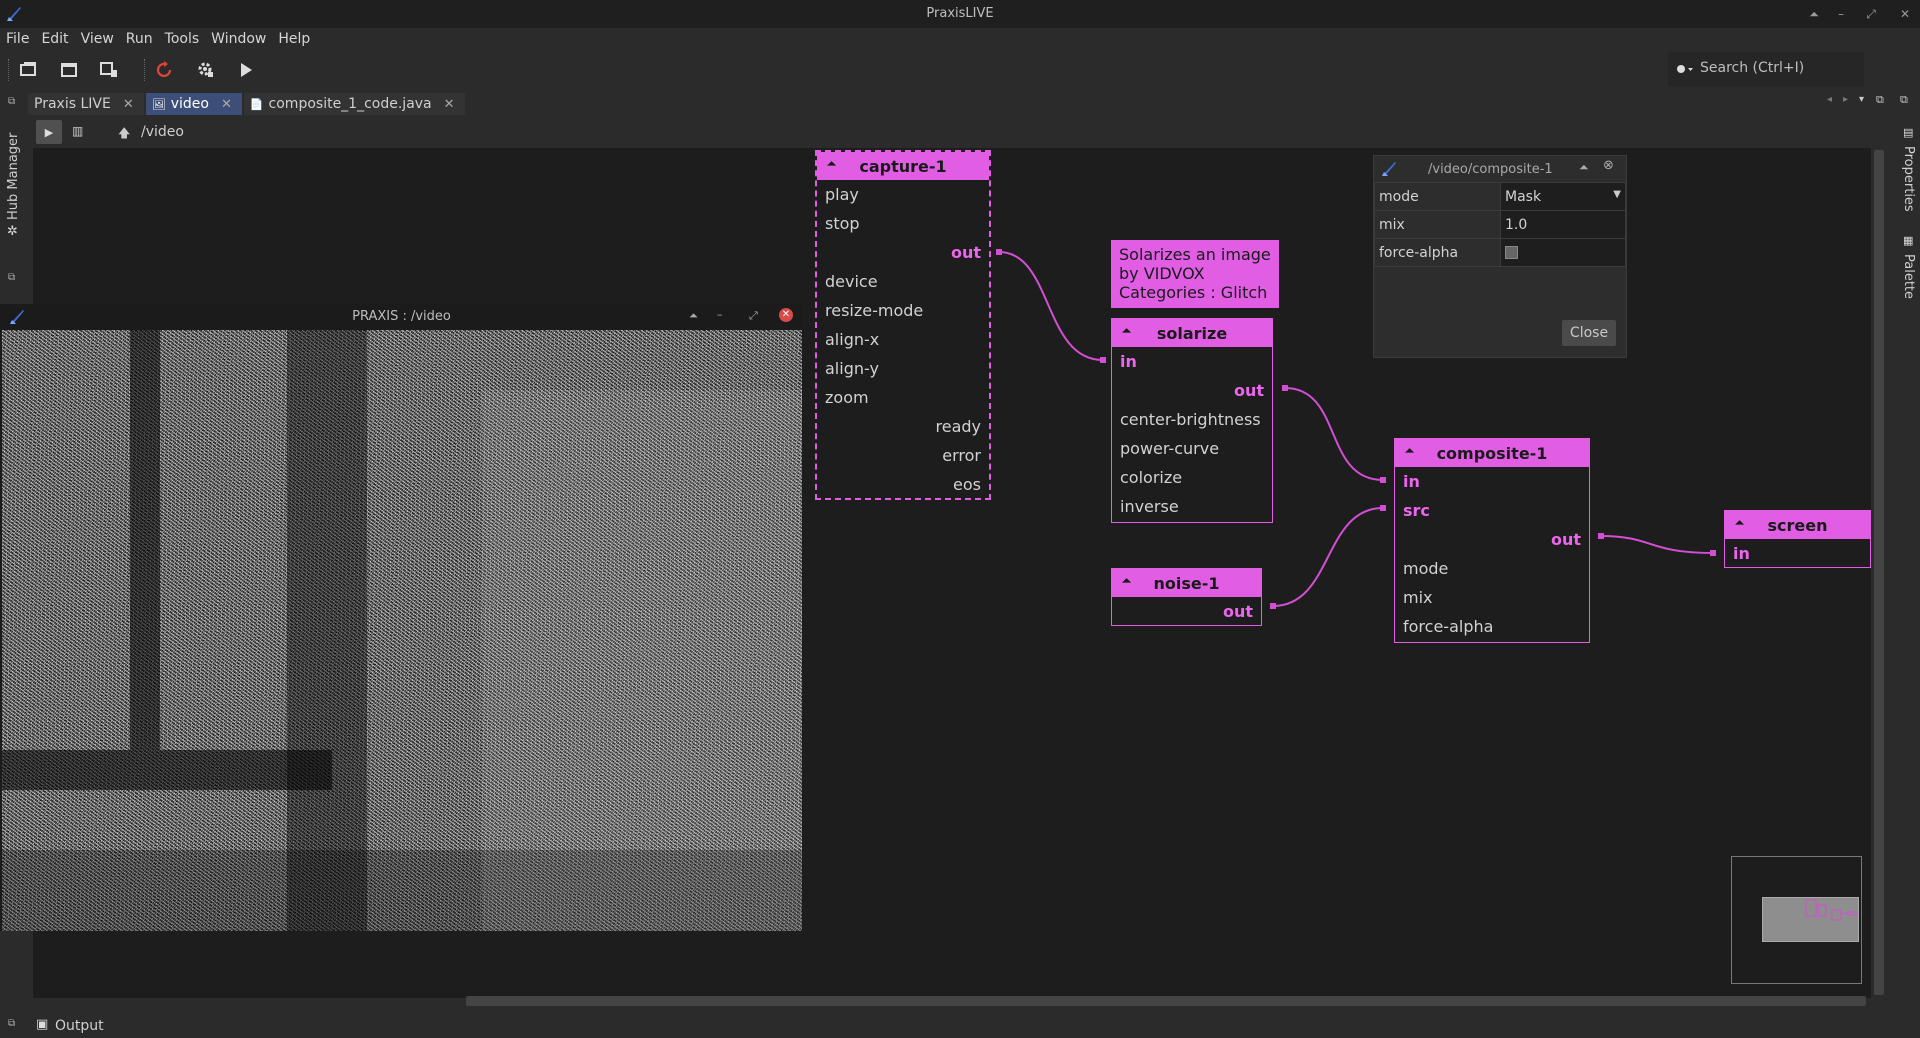 The height and width of the screenshot is (1038, 1920). What do you see at coordinates (13, 176) in the screenshot?
I see `hub-manager-tab: Hub Manager` at bounding box center [13, 176].